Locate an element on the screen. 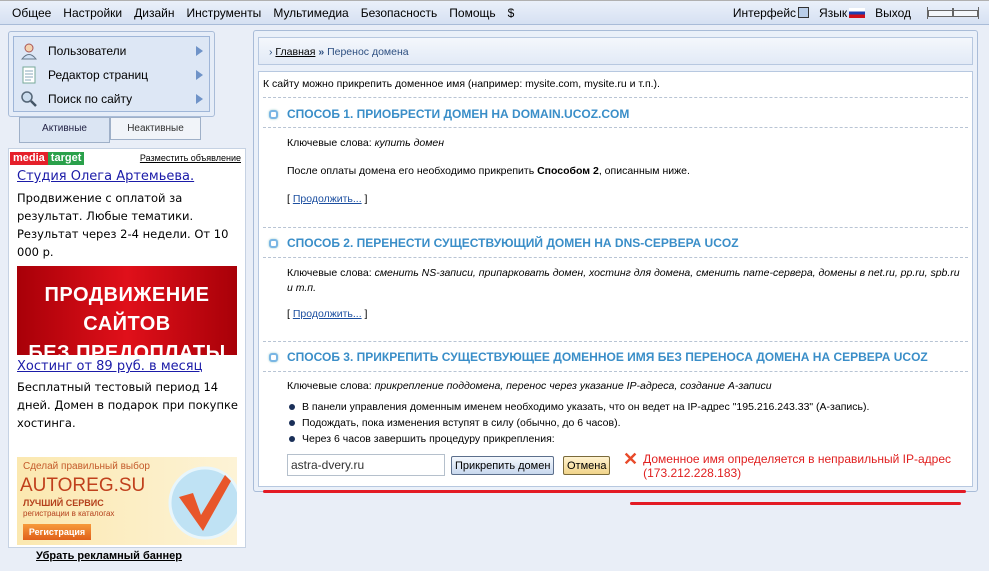 The height and width of the screenshot is (571, 989). tab-inactive: Неактивные is located at coordinates (155, 128).